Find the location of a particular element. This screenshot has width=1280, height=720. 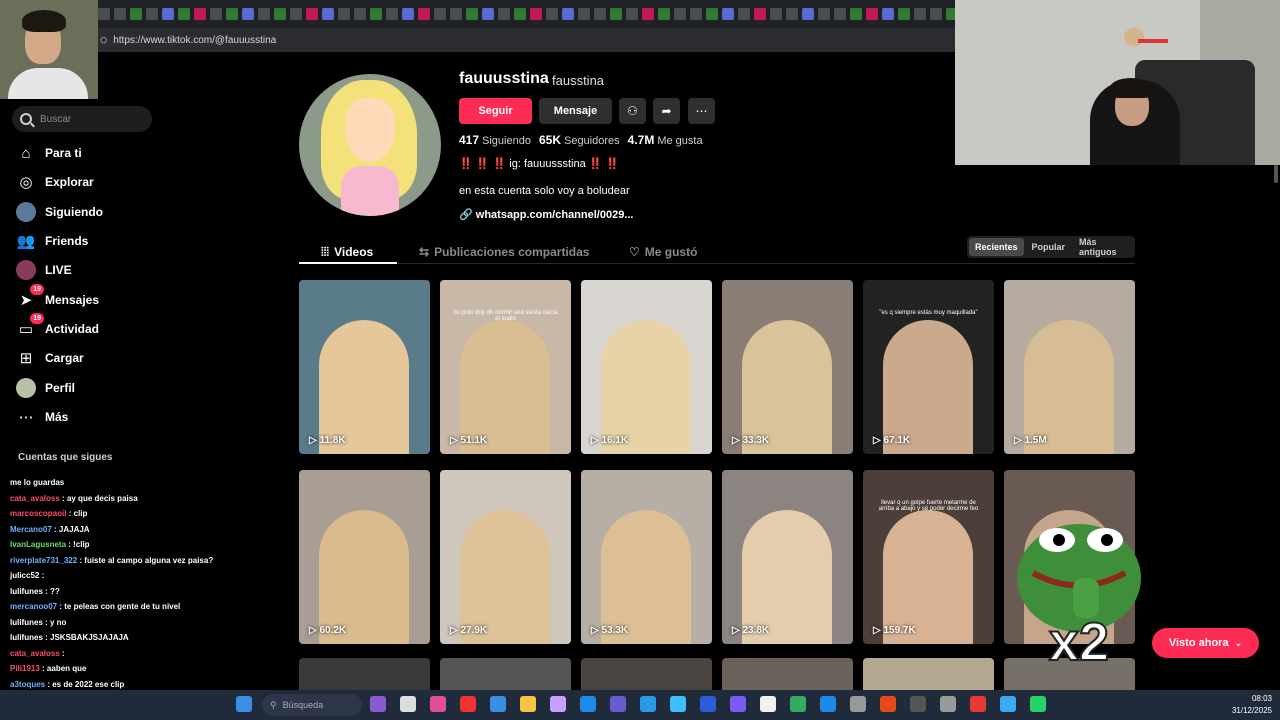

tab-liked: ♡ Me gustó is located at coordinates (663, 252).